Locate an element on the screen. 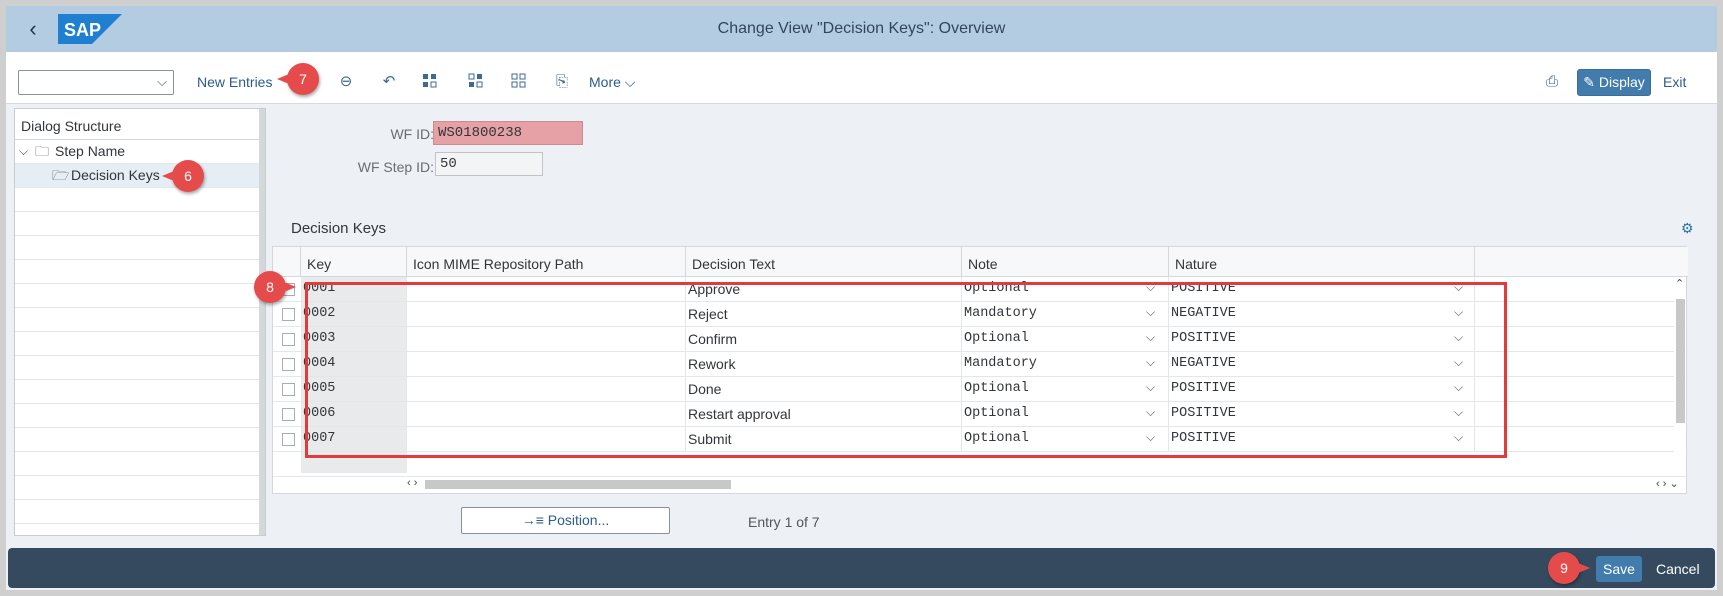  wf-step-id-label: WF Step ID: is located at coordinates (395, 167).